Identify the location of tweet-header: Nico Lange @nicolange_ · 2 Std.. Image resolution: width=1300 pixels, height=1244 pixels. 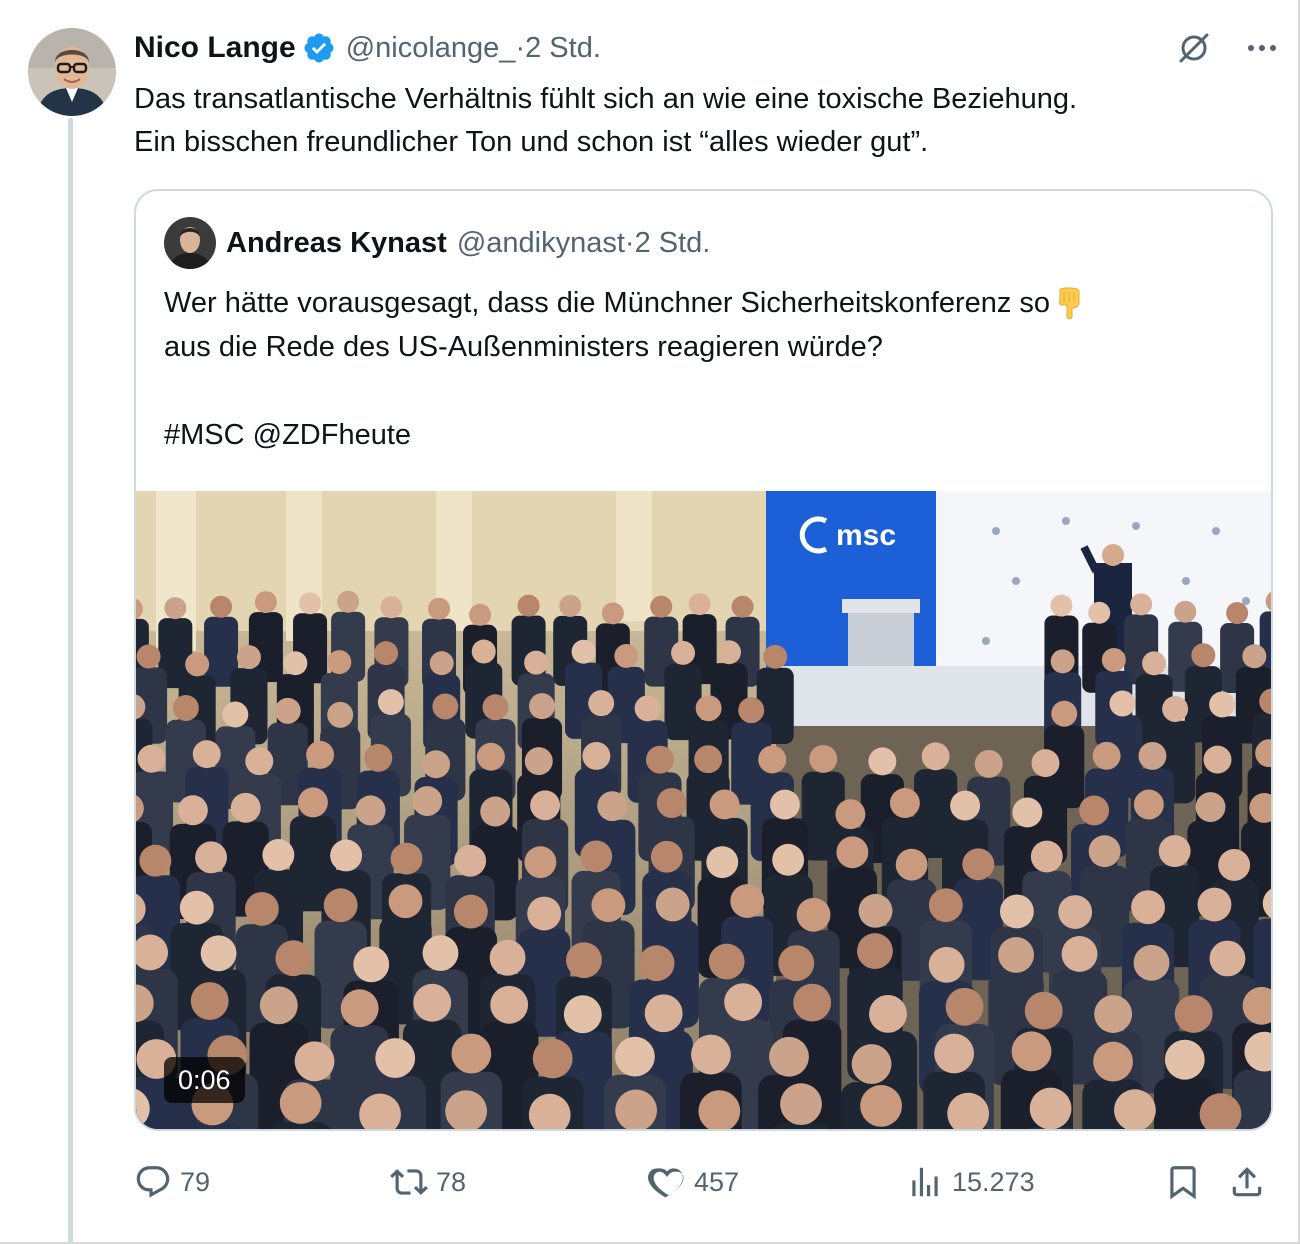
(367, 48).